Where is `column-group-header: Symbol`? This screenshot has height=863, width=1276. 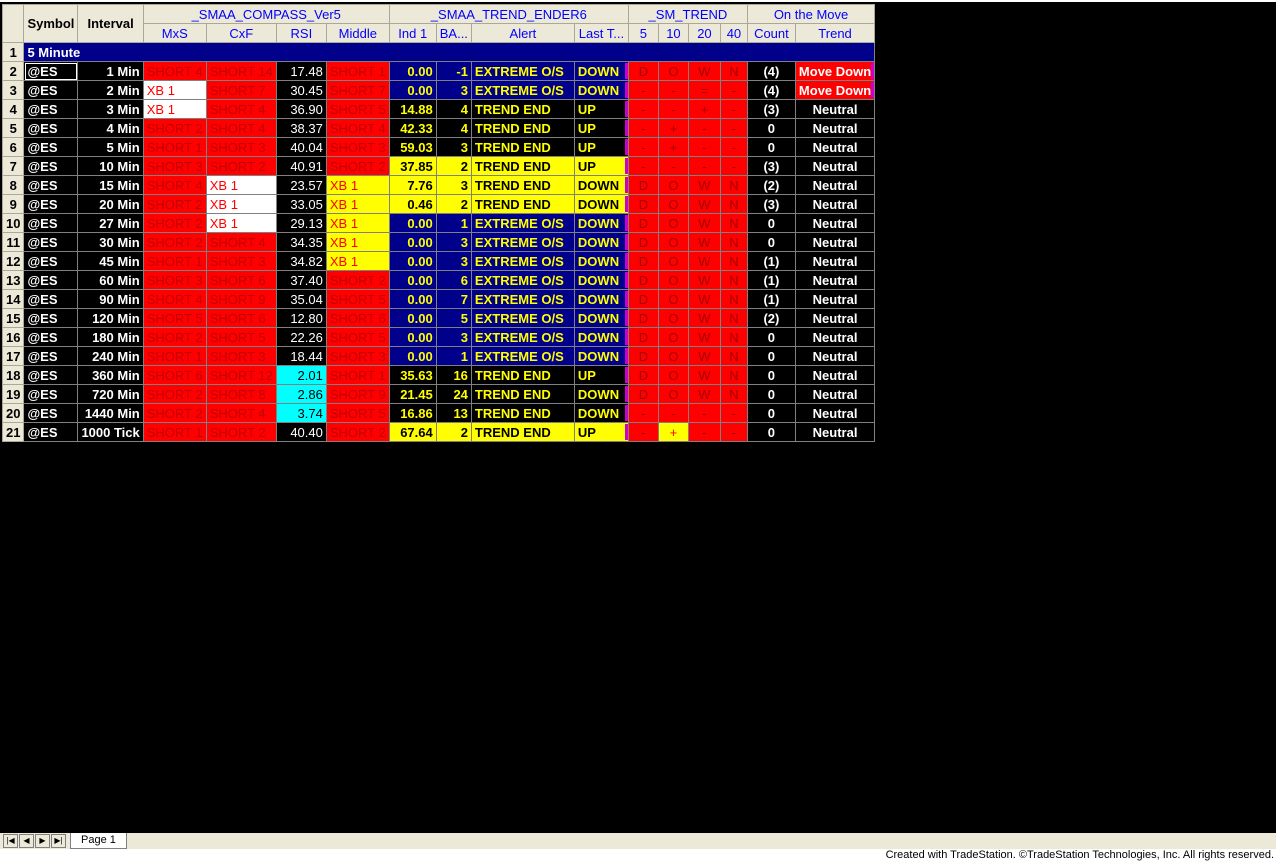
column-group-header: Symbol is located at coordinates (51, 23).